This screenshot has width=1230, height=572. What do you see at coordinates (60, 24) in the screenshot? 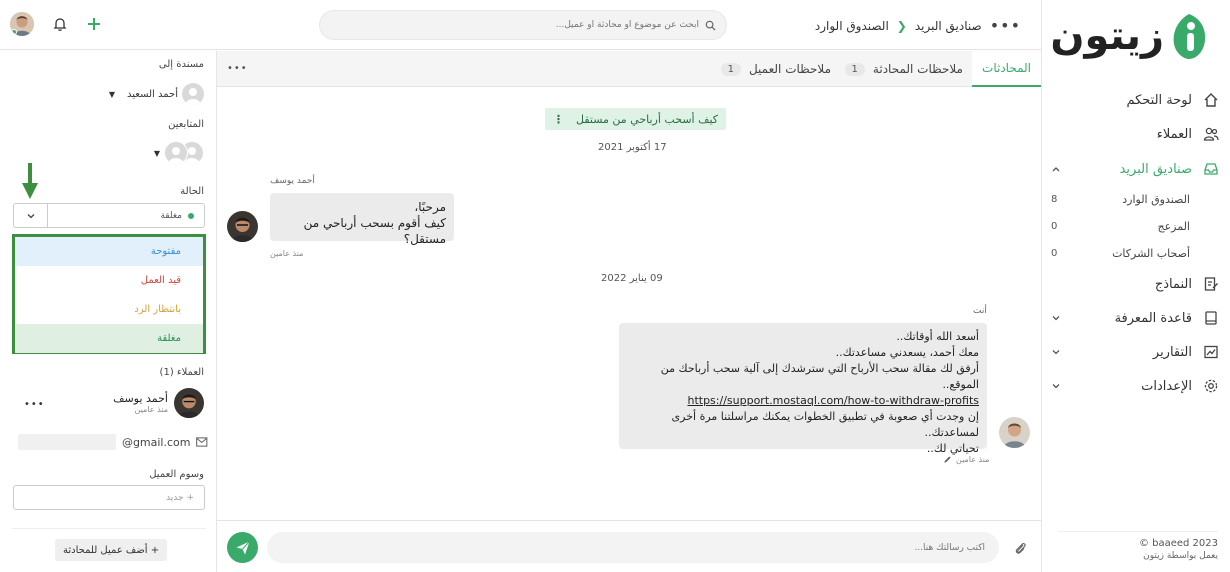
I see `bell-icon` at bounding box center [60, 24].